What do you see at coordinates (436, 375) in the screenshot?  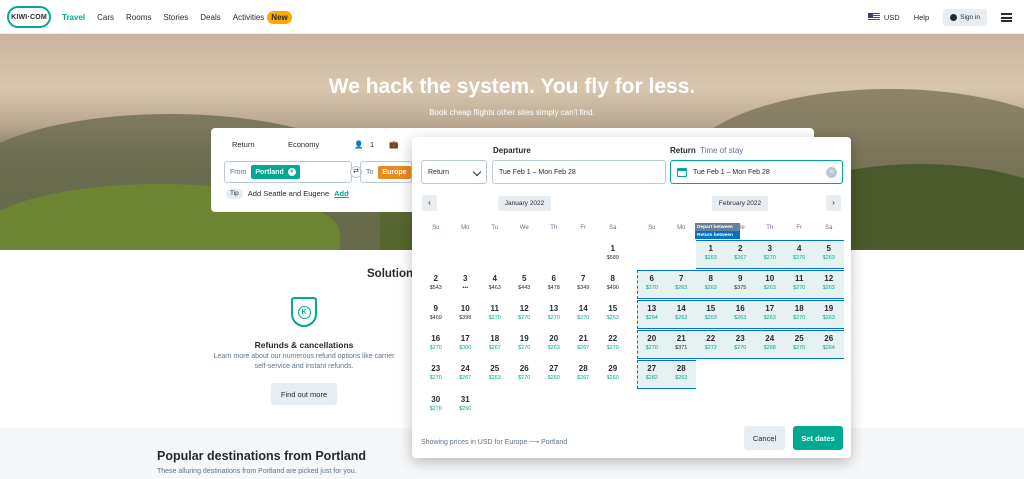 I see `calendar-day: 23 $270` at bounding box center [436, 375].